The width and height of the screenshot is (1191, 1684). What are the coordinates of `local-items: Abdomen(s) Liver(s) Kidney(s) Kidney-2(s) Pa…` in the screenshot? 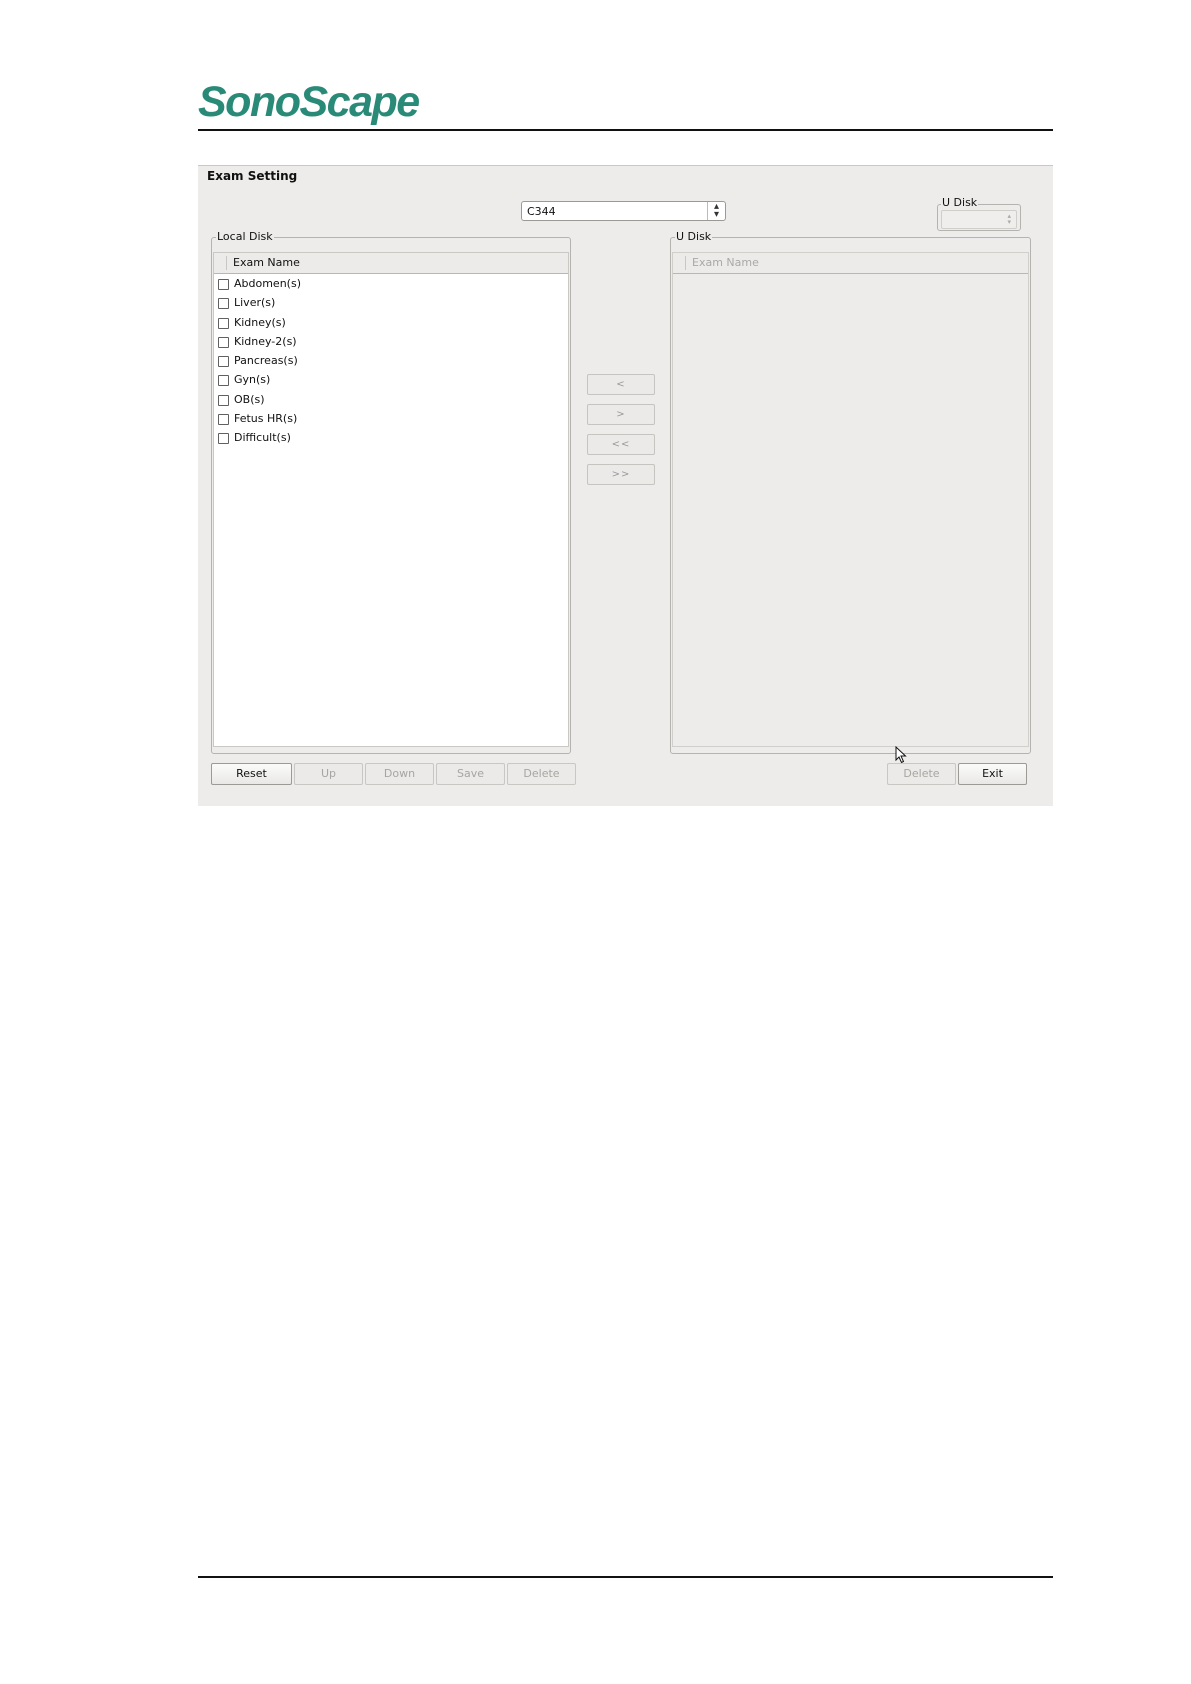 It's located at (391, 361).